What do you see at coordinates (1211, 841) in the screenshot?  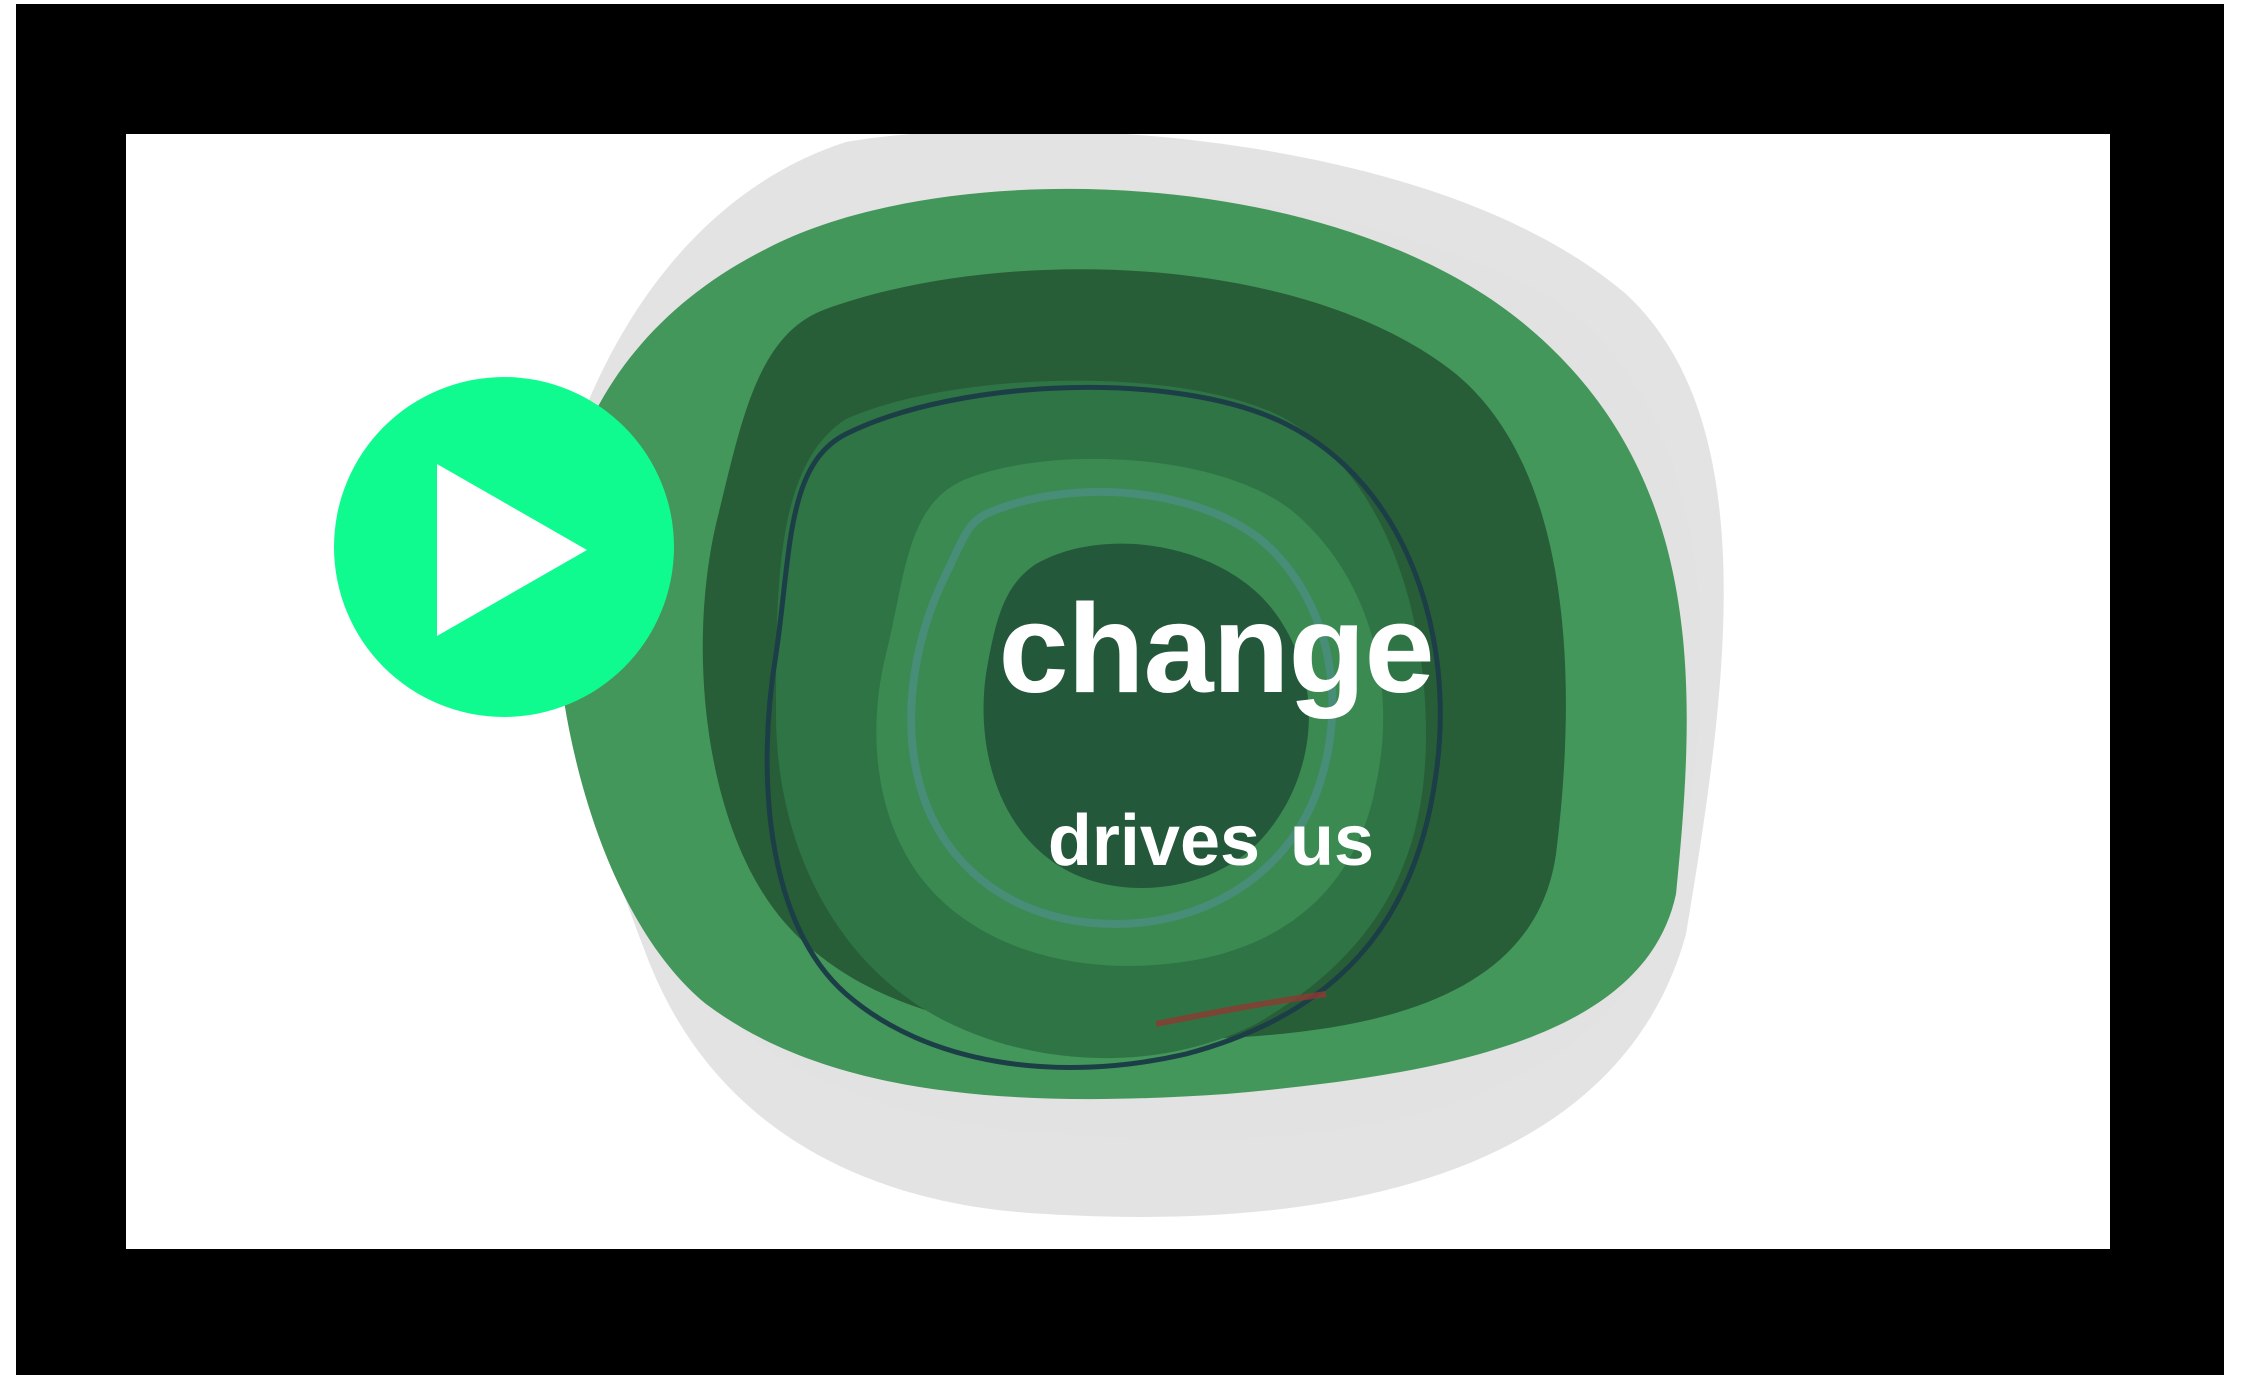 I see `subline-text: drives us` at bounding box center [1211, 841].